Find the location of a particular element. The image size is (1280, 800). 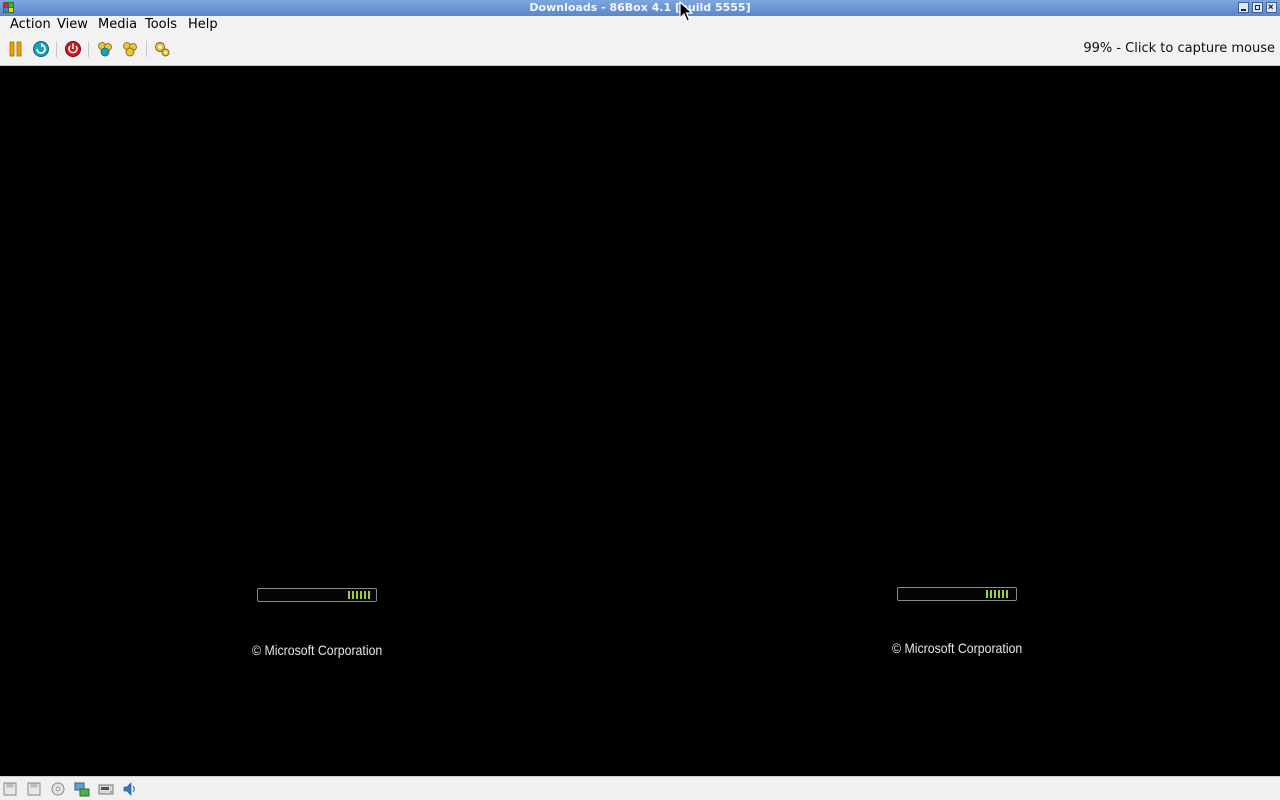

pause-icon is located at coordinates (16, 49).